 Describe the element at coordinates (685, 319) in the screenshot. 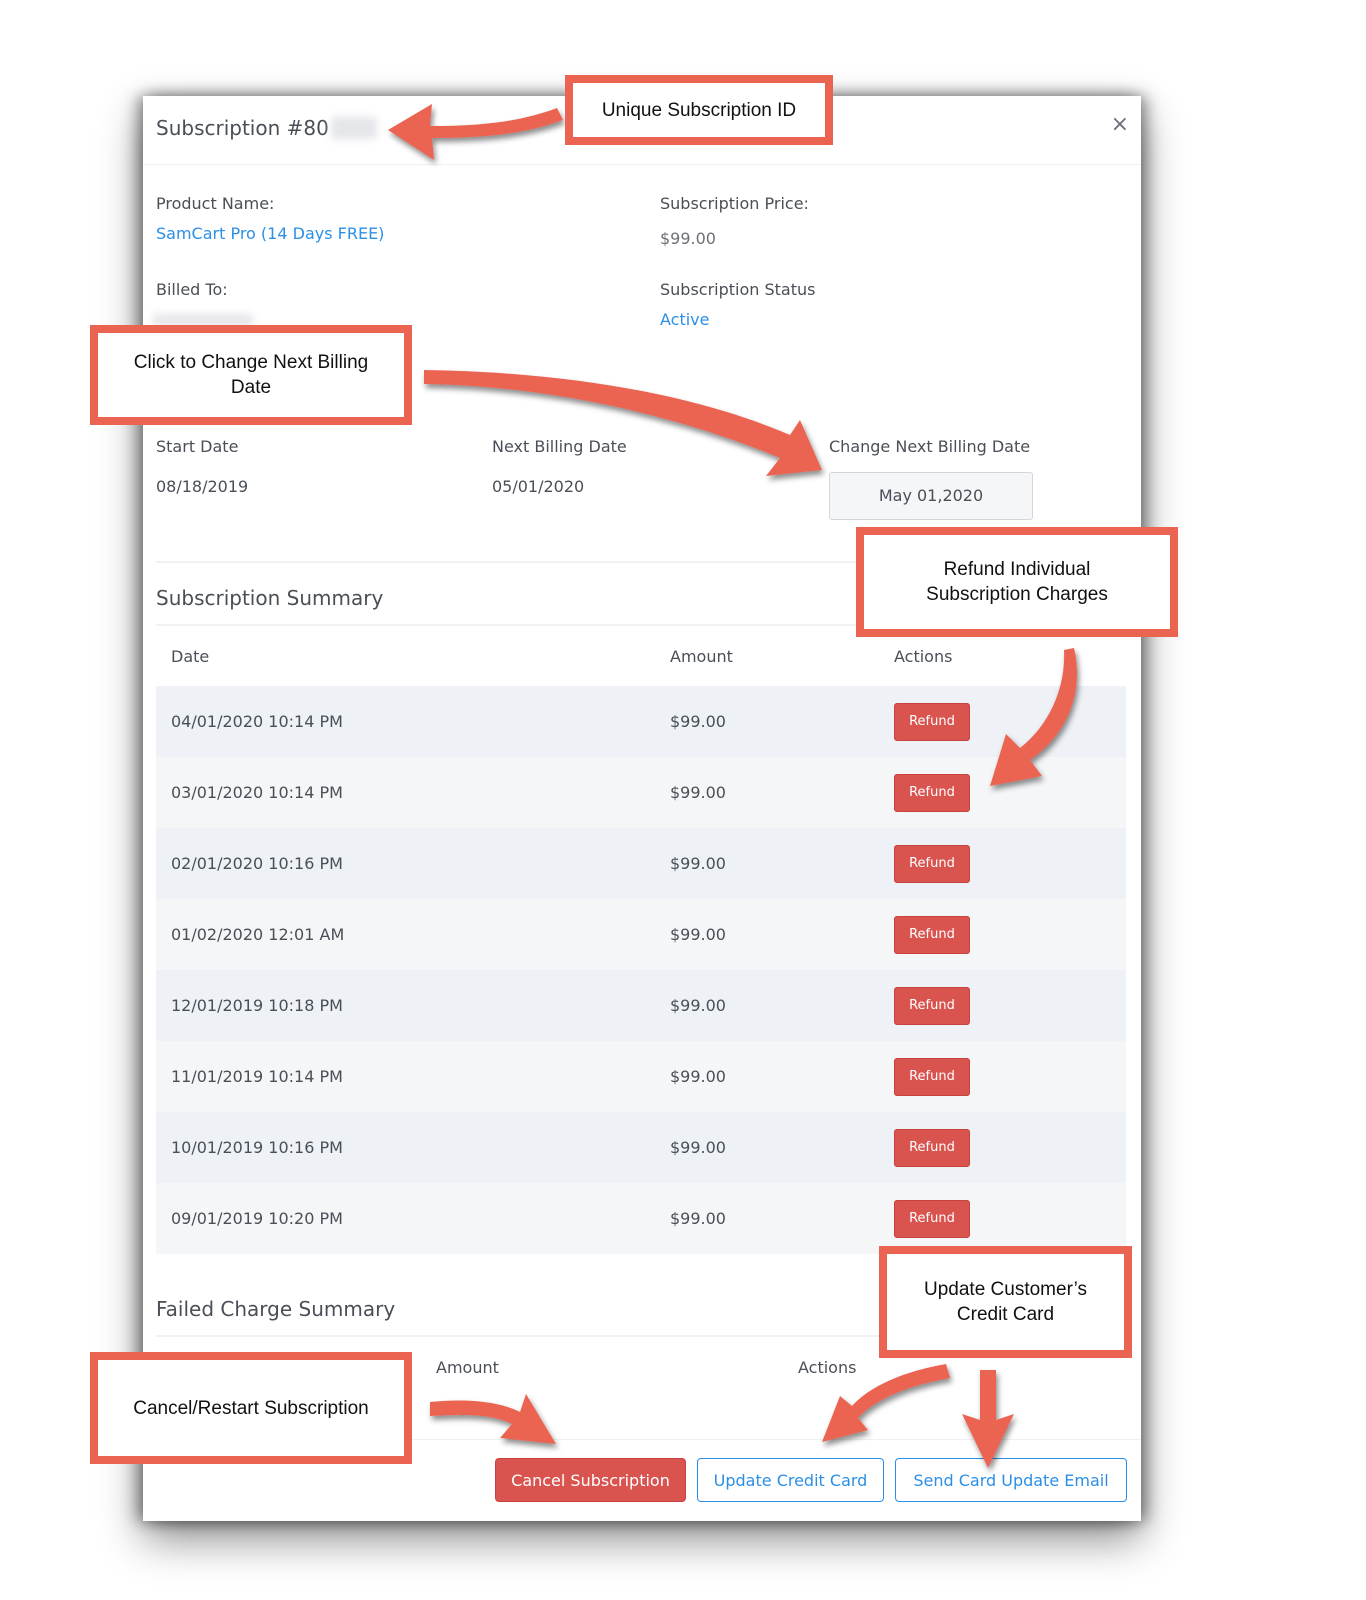

I see `subscription-status-value: Active` at that location.